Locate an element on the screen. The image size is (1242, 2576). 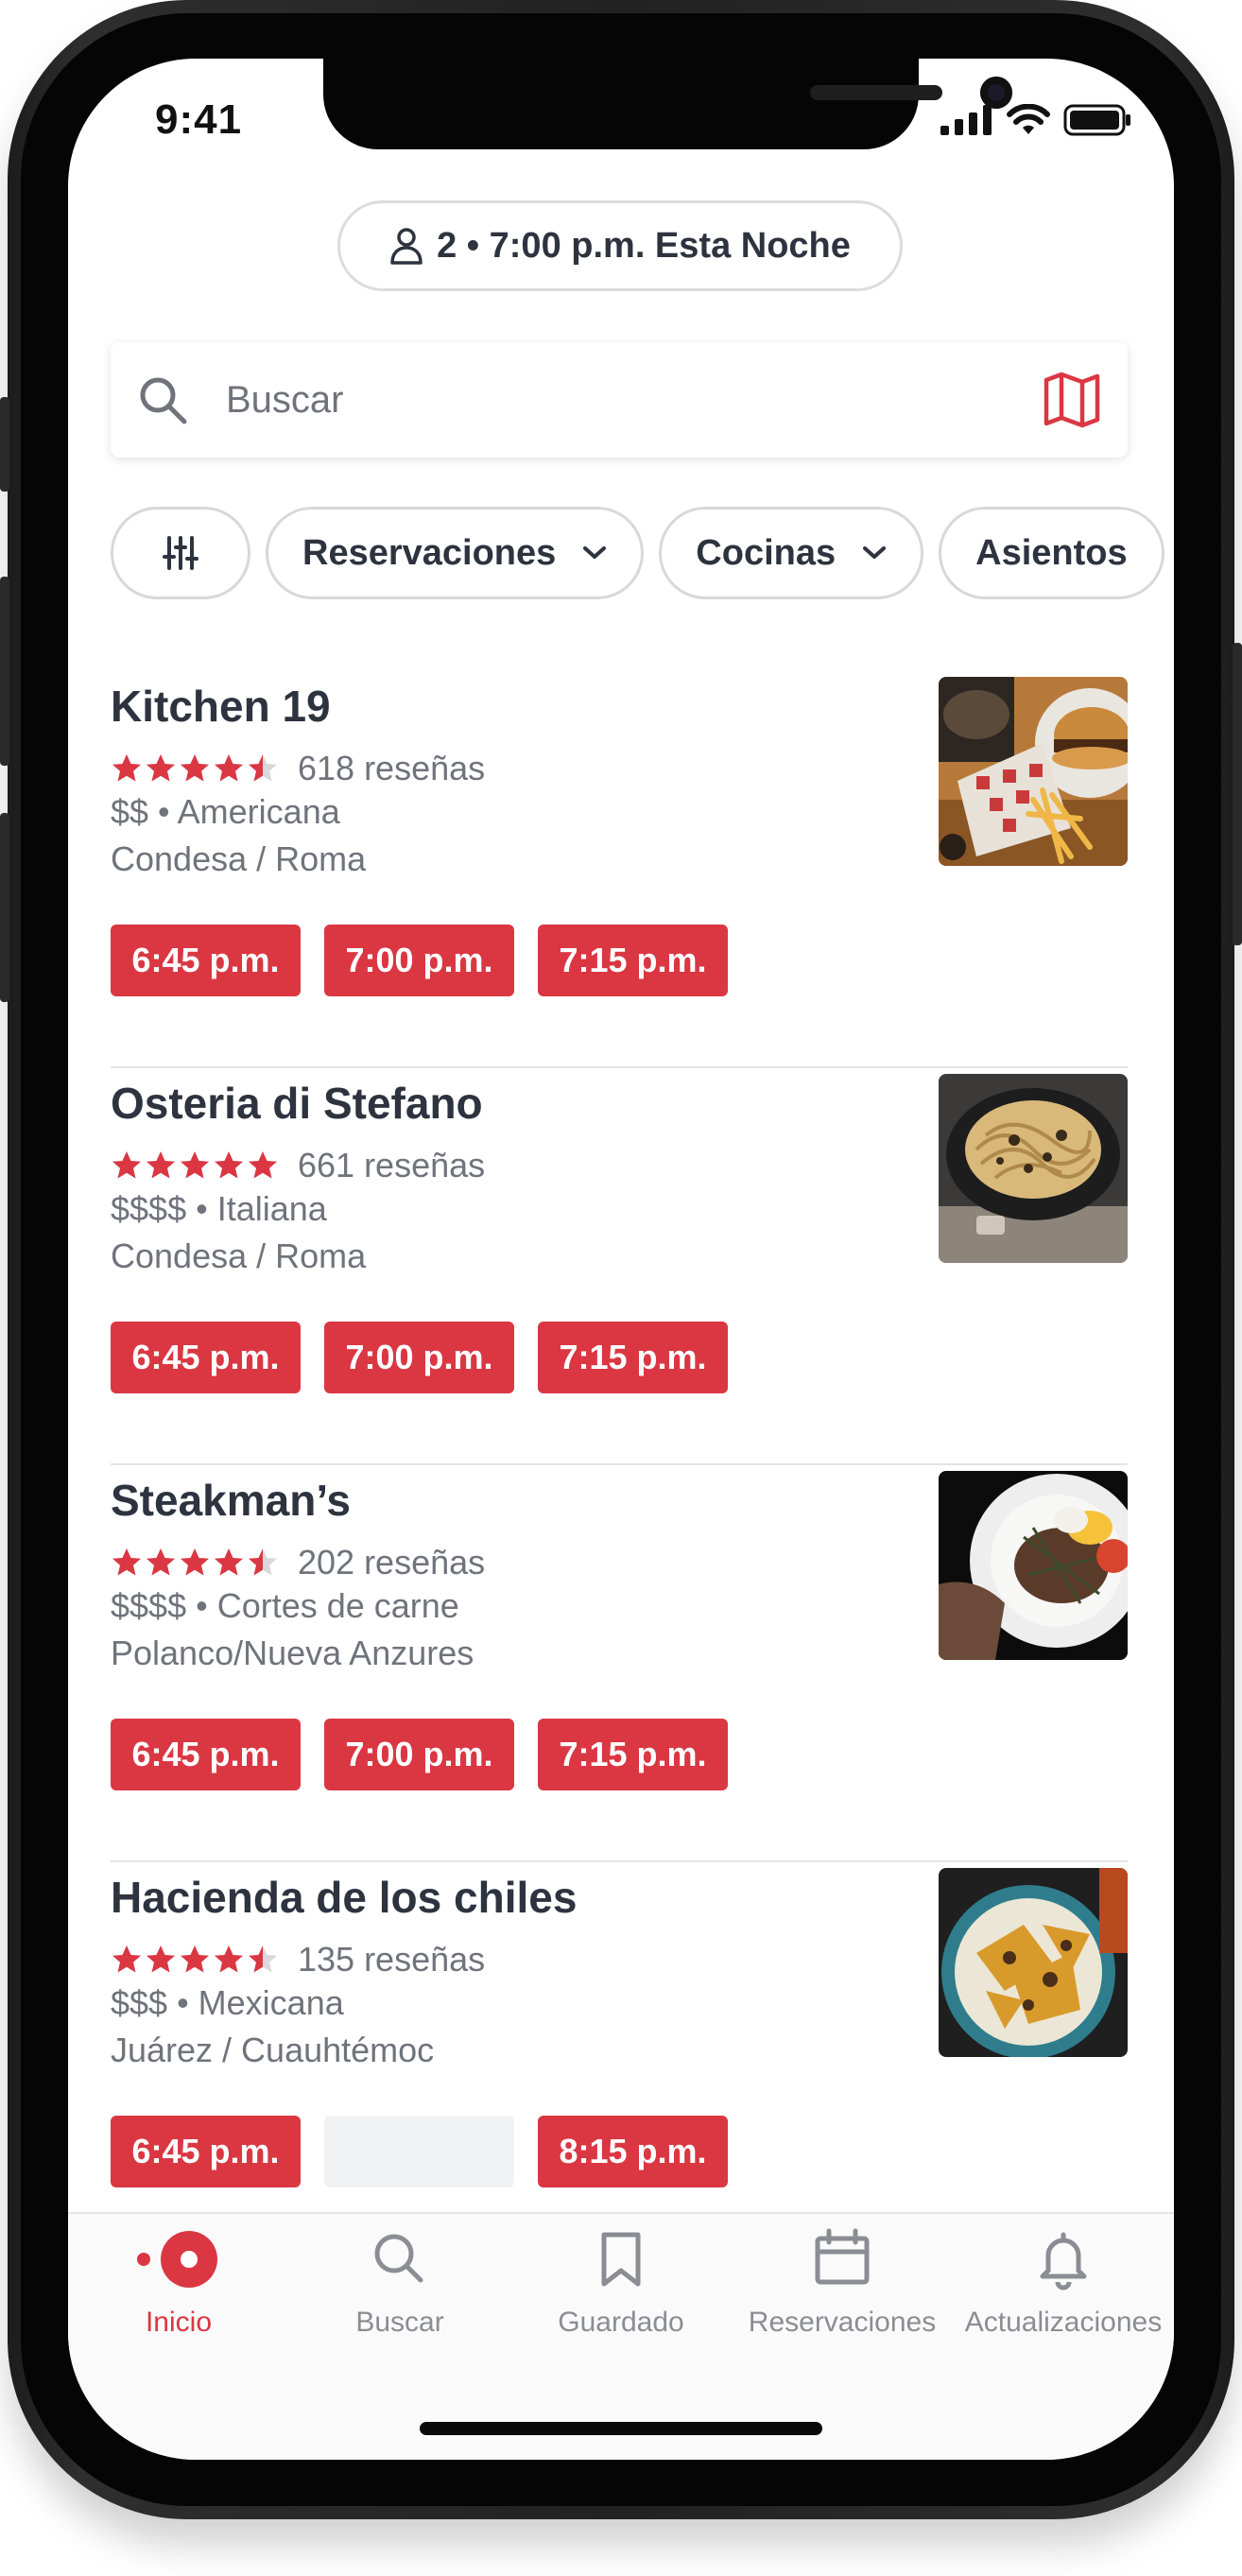
review-count: 661 reseñas is located at coordinates (392, 1165).